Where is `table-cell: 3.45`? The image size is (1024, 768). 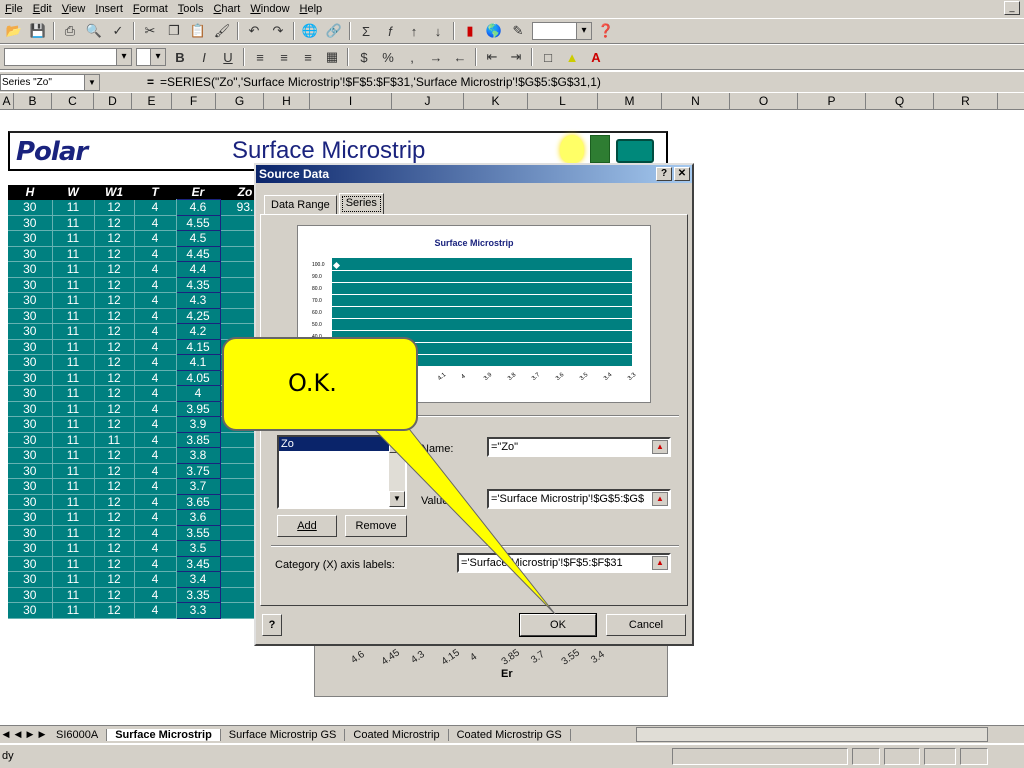 table-cell: 3.45 is located at coordinates (198, 563).